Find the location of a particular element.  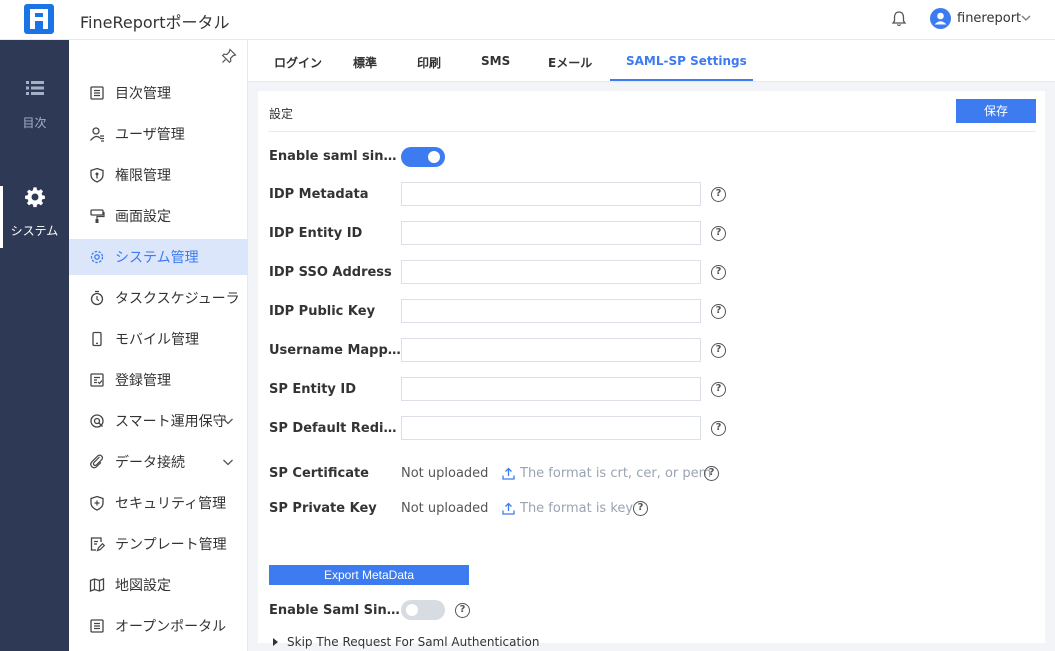

panel-title: 設定 is located at coordinates (281, 114).